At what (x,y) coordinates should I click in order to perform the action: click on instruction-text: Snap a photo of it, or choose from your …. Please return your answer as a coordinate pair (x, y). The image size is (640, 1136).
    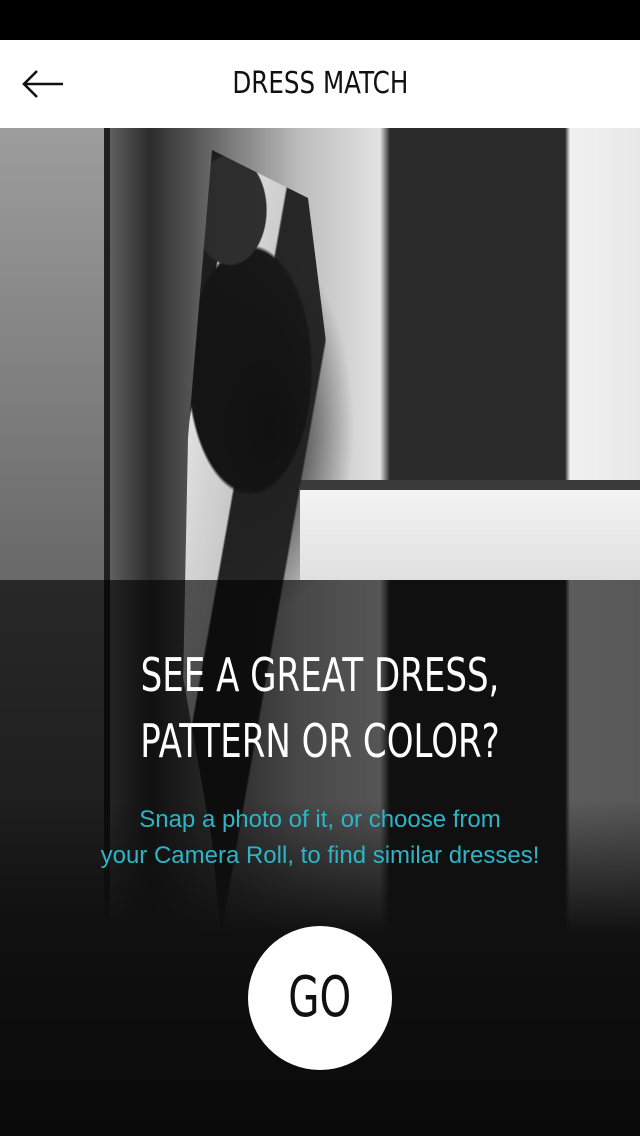
    Looking at the image, I should click on (320, 838).